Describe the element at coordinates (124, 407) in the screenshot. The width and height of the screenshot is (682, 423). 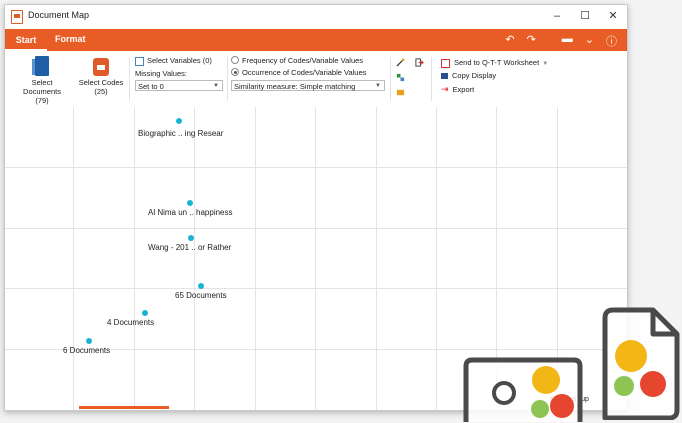
I see `horizontal-scrollbar` at that location.